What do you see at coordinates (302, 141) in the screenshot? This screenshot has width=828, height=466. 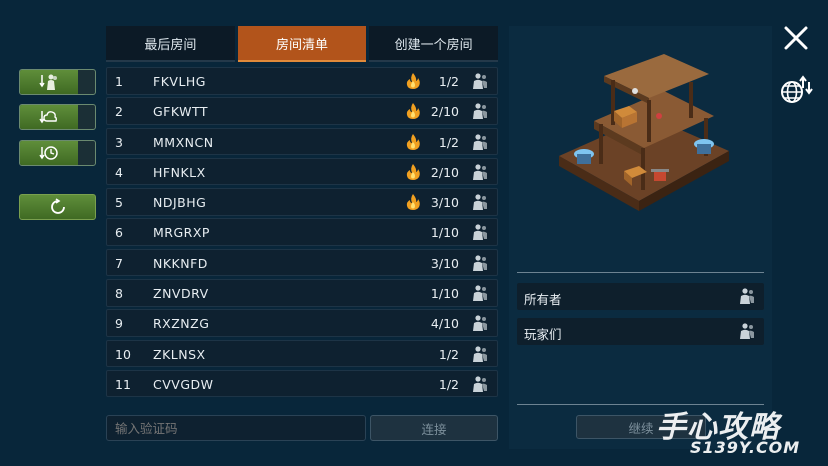 I see `room-row: 3 MMXNCN 1/2` at bounding box center [302, 141].